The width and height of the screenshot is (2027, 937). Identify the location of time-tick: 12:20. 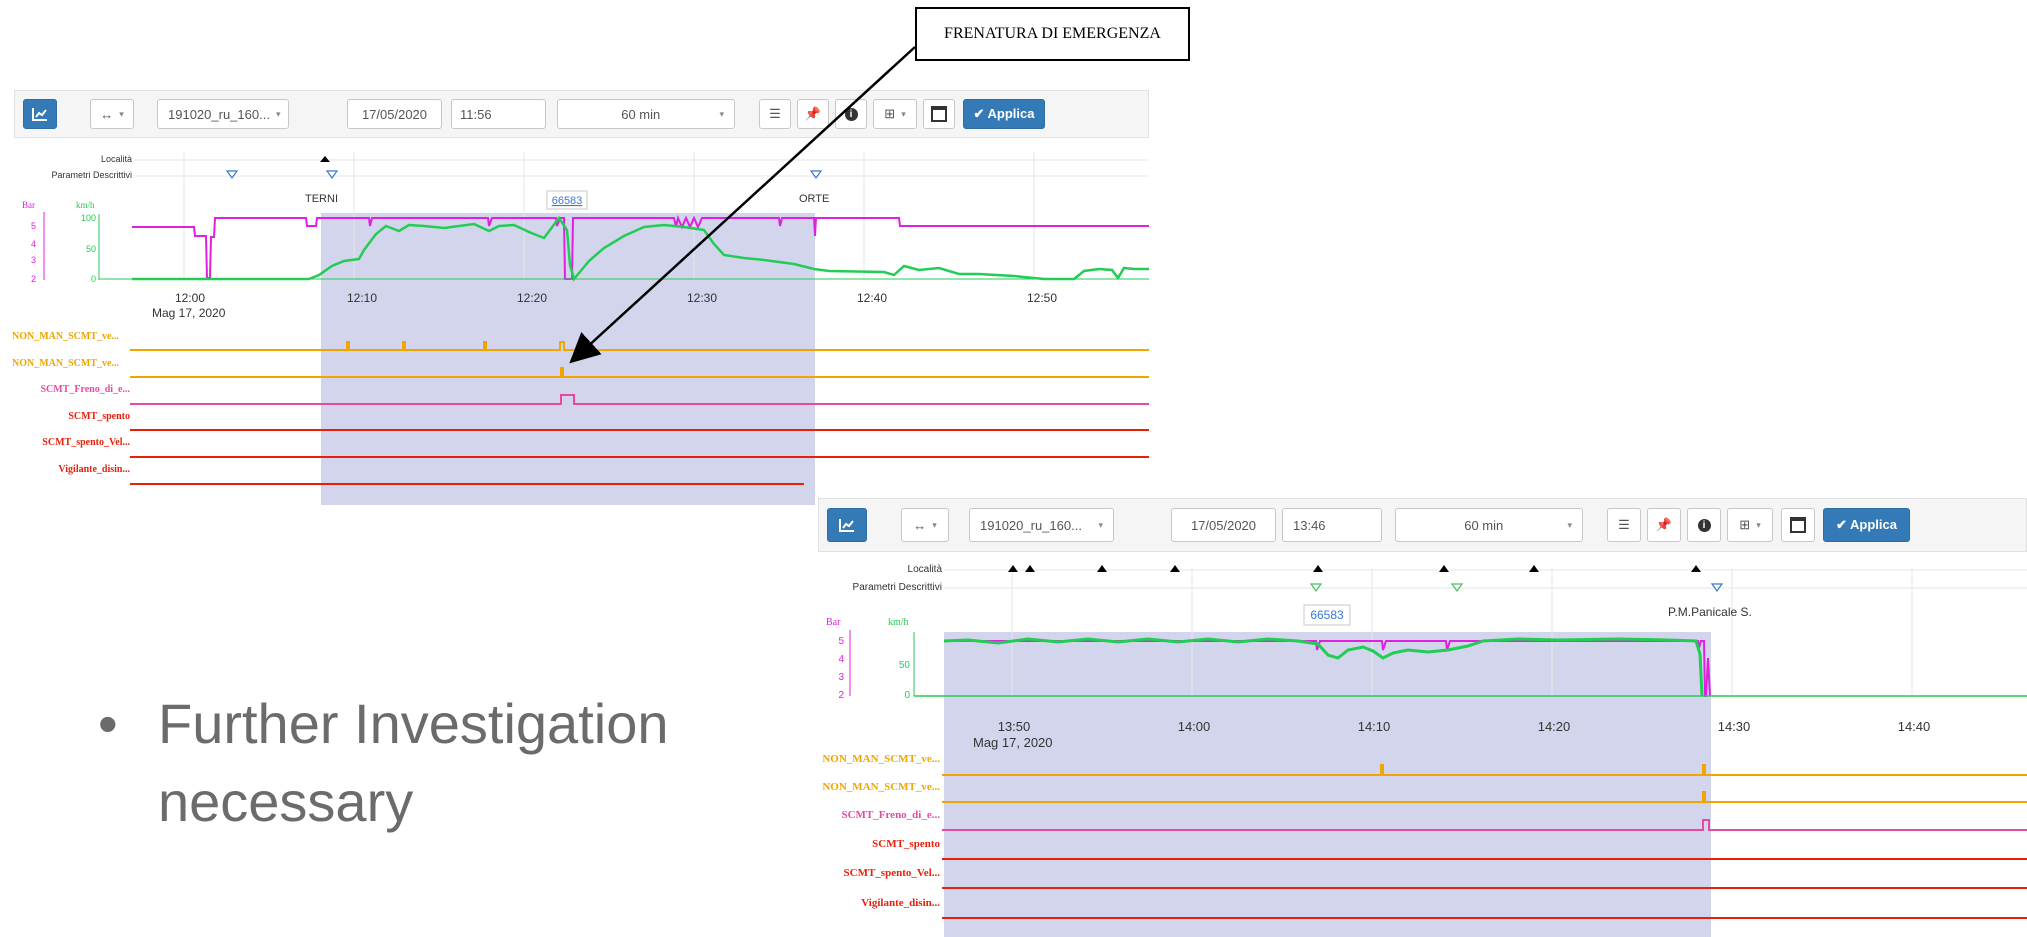
(532, 298).